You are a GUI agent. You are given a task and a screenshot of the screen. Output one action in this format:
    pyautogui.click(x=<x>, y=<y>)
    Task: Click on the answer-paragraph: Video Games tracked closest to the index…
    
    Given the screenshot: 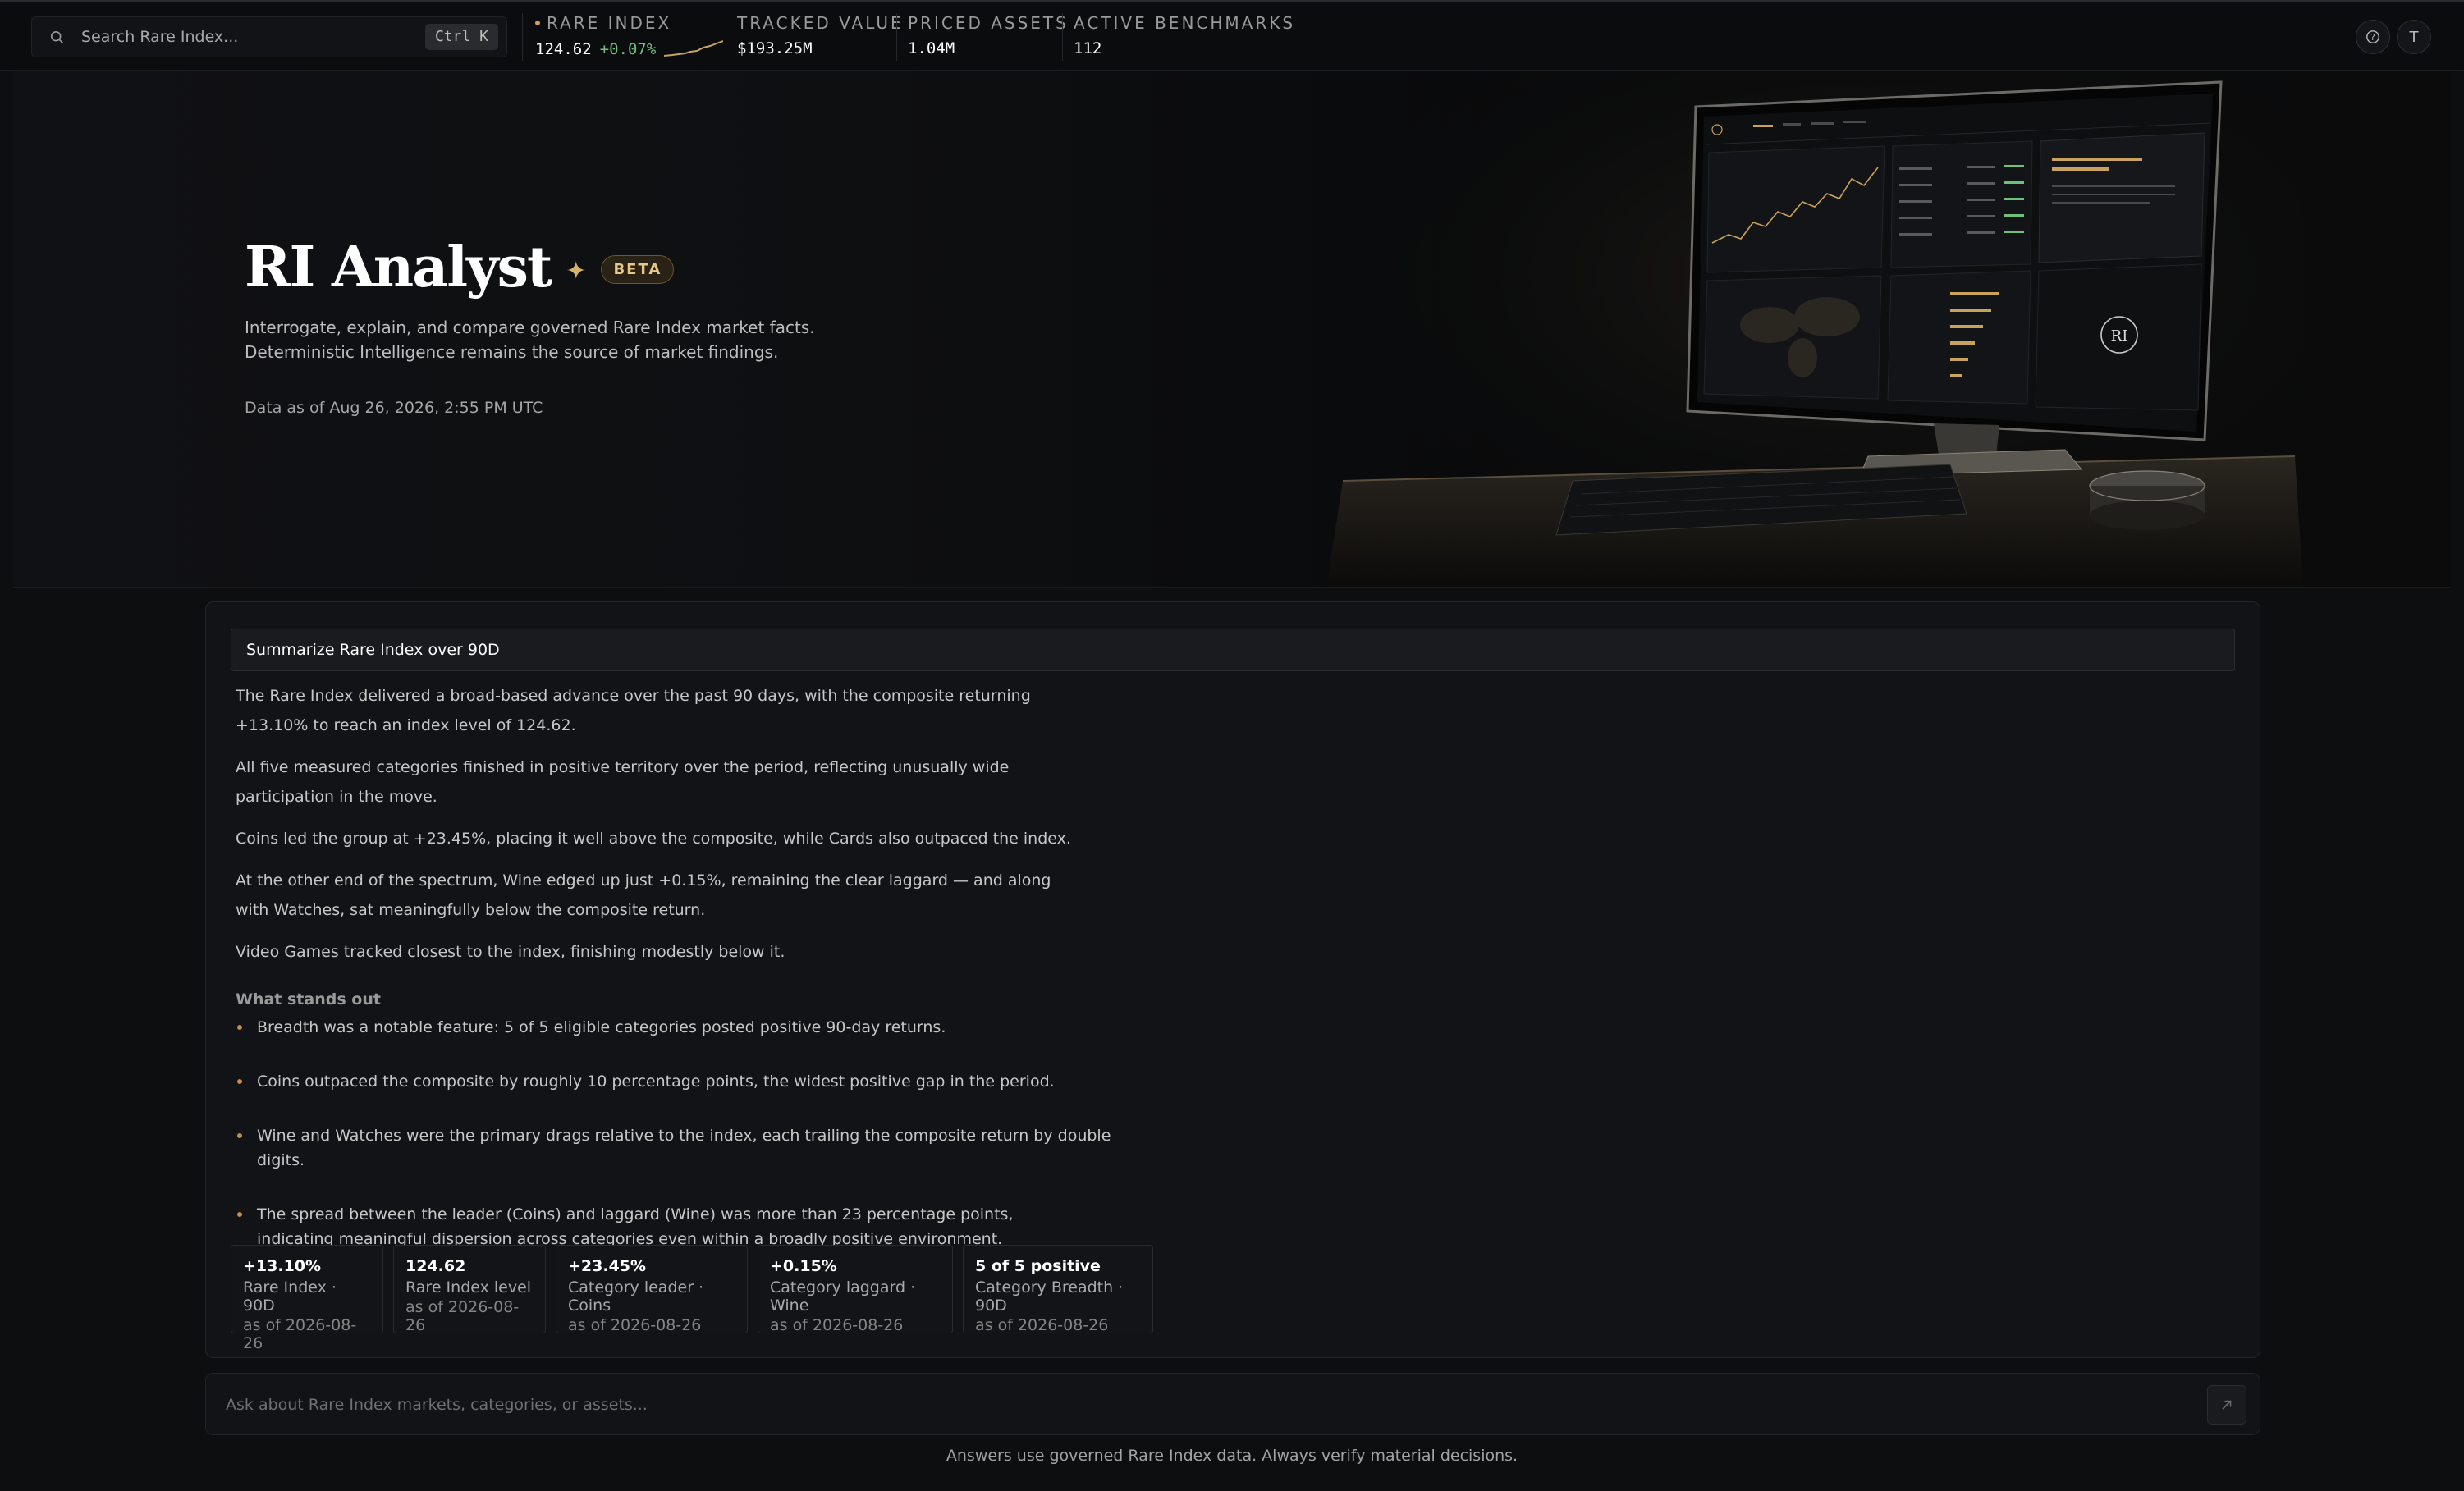 What is the action you would take?
    pyautogui.click(x=511, y=952)
    